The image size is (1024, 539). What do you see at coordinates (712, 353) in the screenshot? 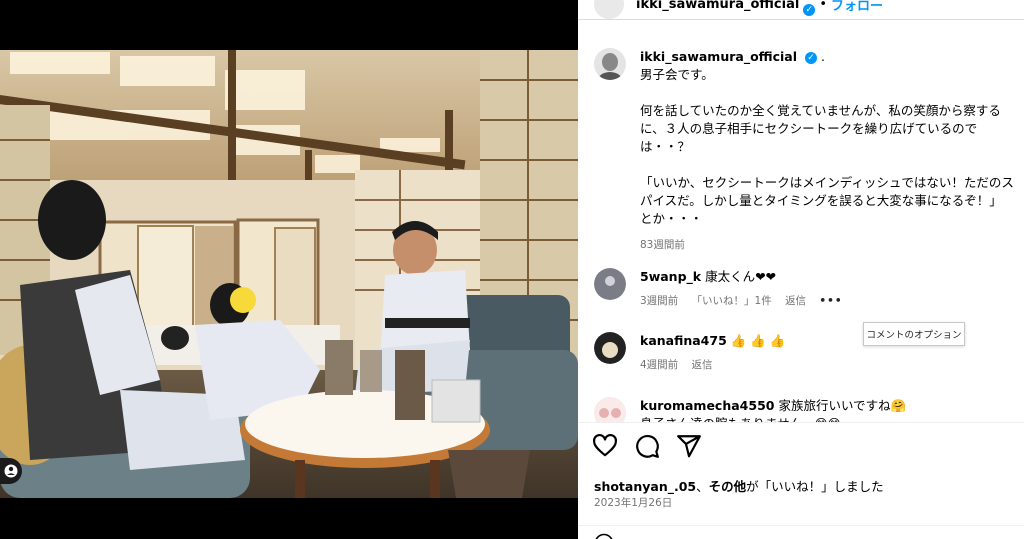
I see `comment-body: kanafina475 👍 👍 👍 4週間前 返信` at bounding box center [712, 353].